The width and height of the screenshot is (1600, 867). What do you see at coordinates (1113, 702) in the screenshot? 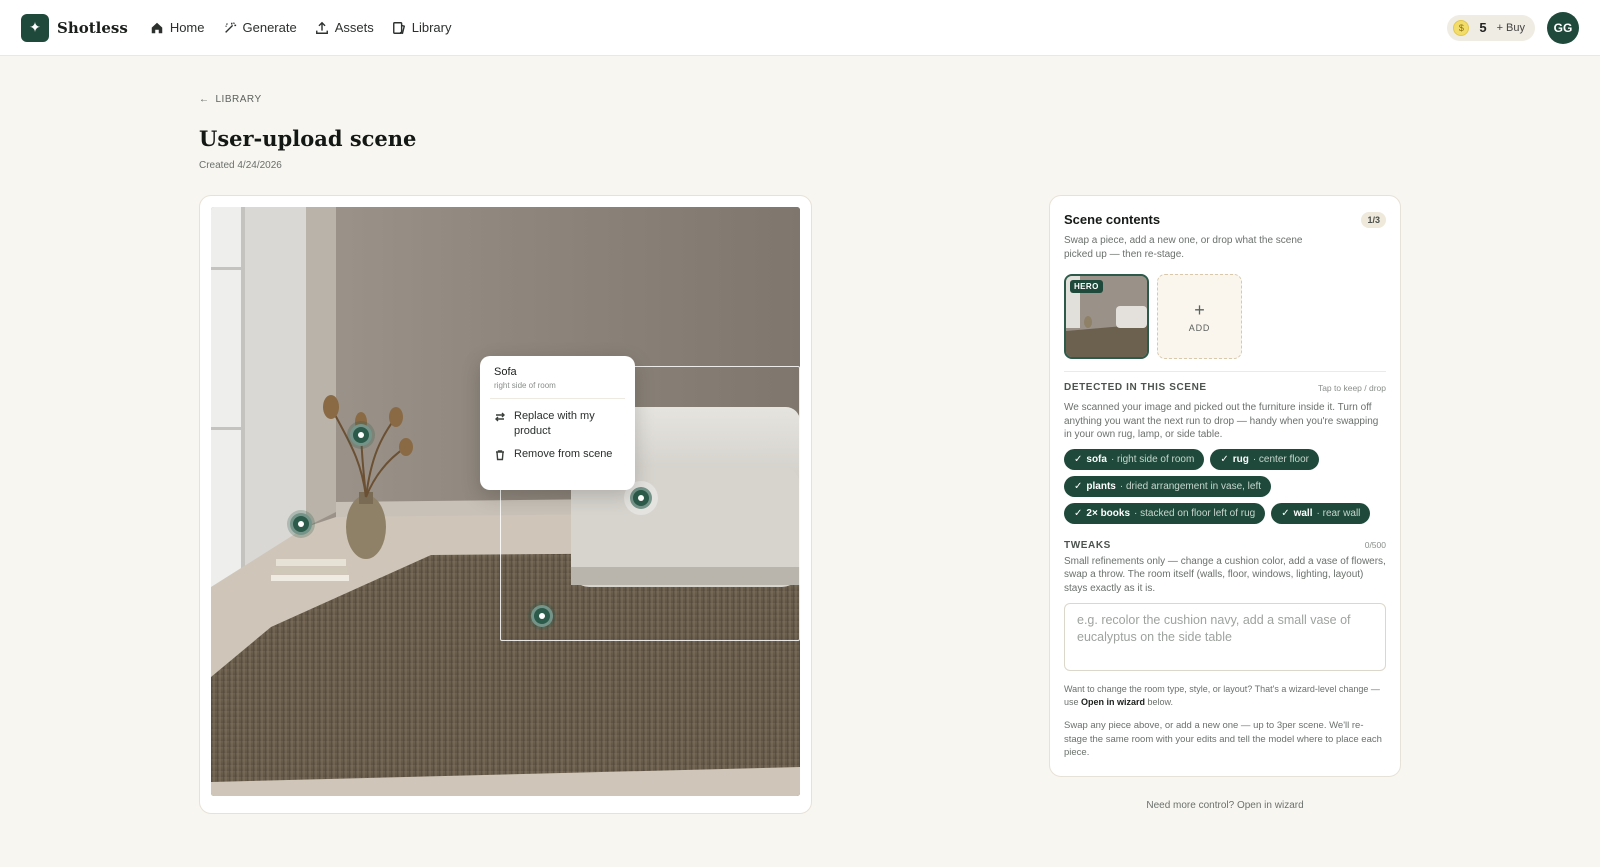
I see `open-in-wizard-inline-link: Open in wizard` at bounding box center [1113, 702].